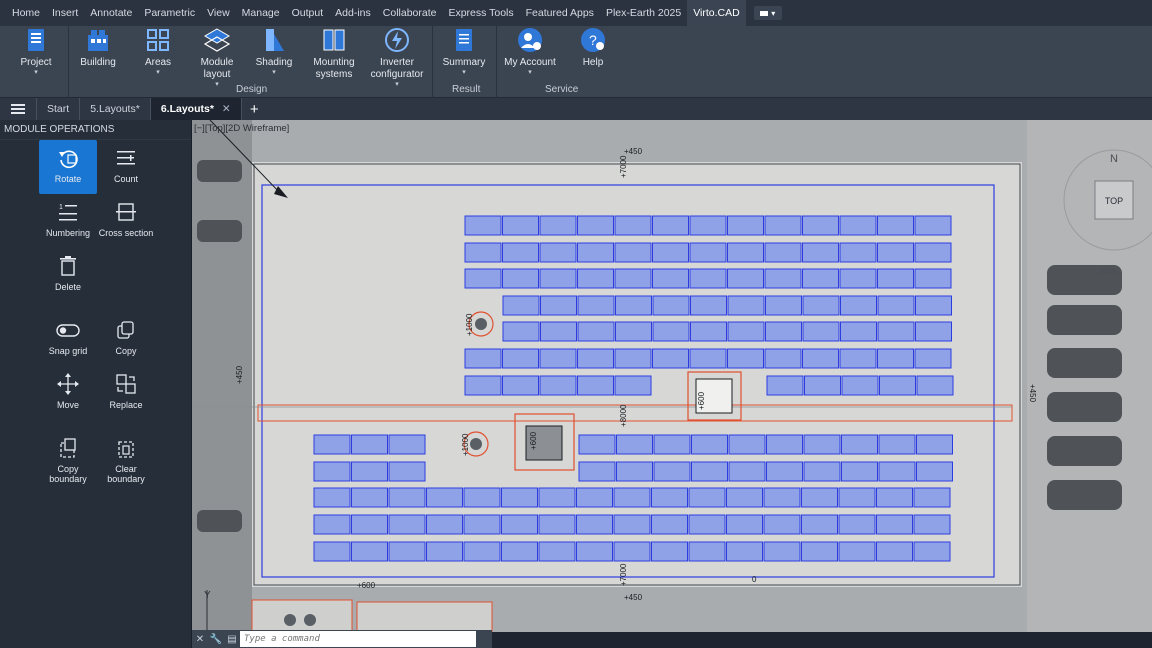  What do you see at coordinates (593, 57) in the screenshot?
I see `help-button: ? Help` at bounding box center [593, 57].